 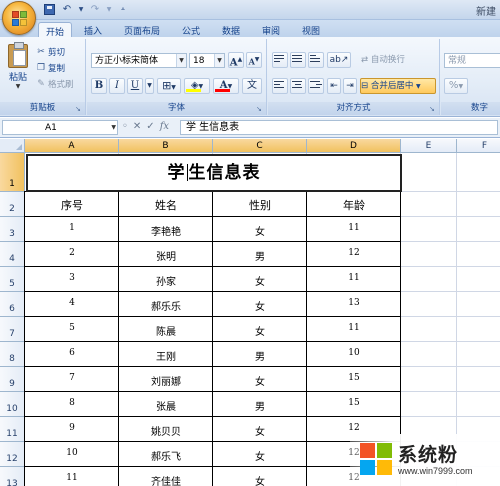 What do you see at coordinates (316, 60) in the screenshot?
I see `align-bottom-button` at bounding box center [316, 60].